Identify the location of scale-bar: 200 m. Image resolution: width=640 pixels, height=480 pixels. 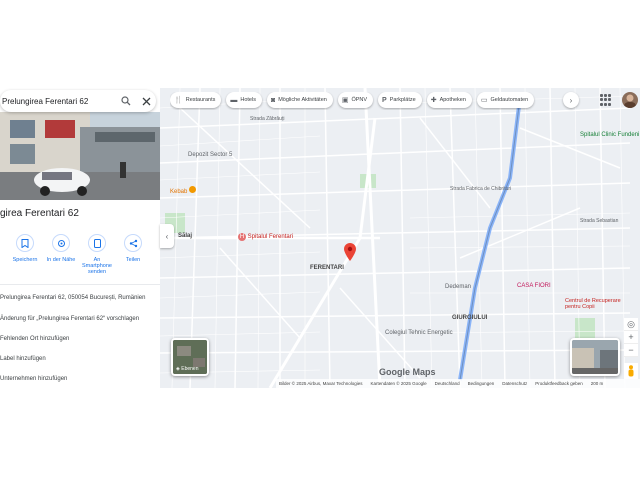
(597, 383).